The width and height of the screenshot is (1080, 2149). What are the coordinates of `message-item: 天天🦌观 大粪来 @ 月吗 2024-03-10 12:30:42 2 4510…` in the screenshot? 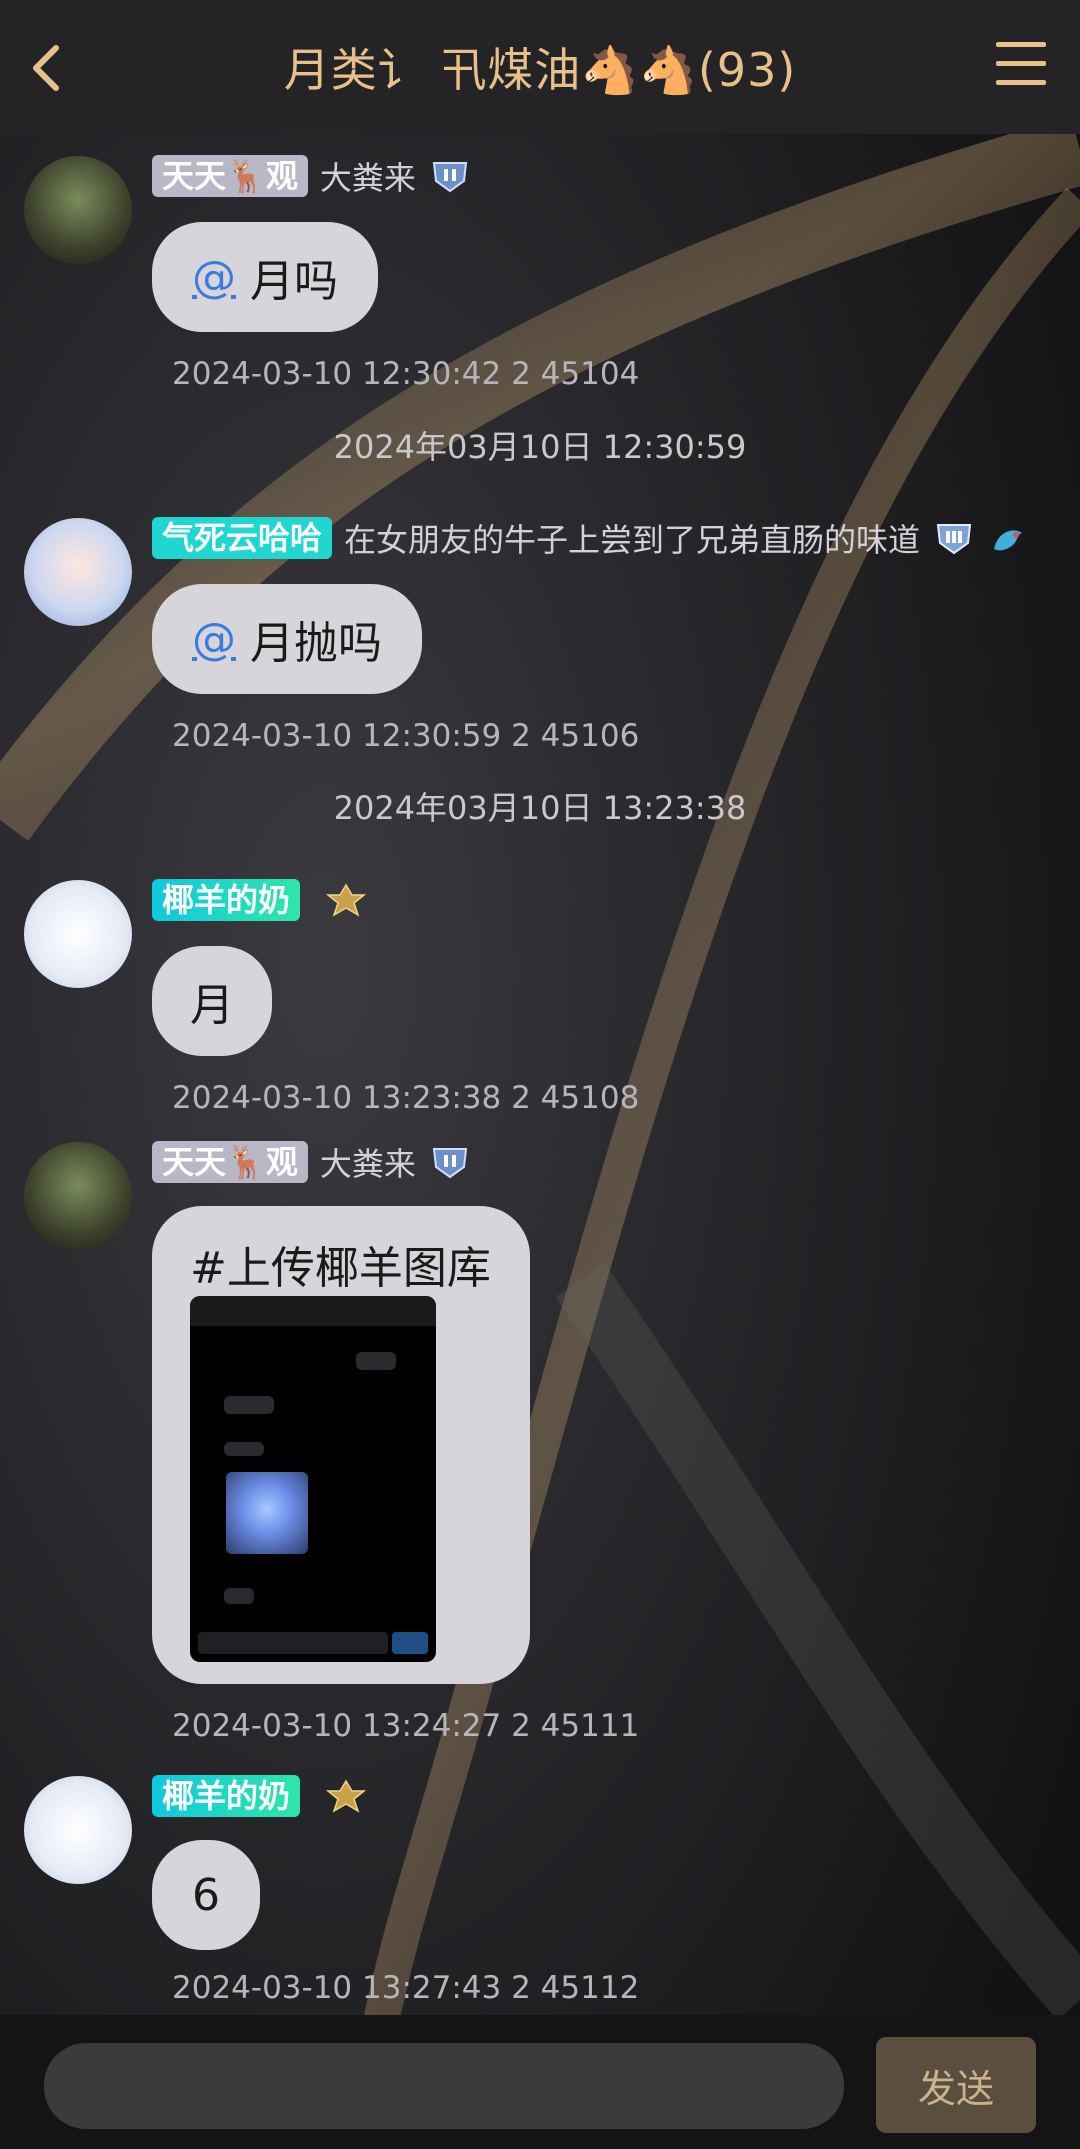 It's located at (540, 280).